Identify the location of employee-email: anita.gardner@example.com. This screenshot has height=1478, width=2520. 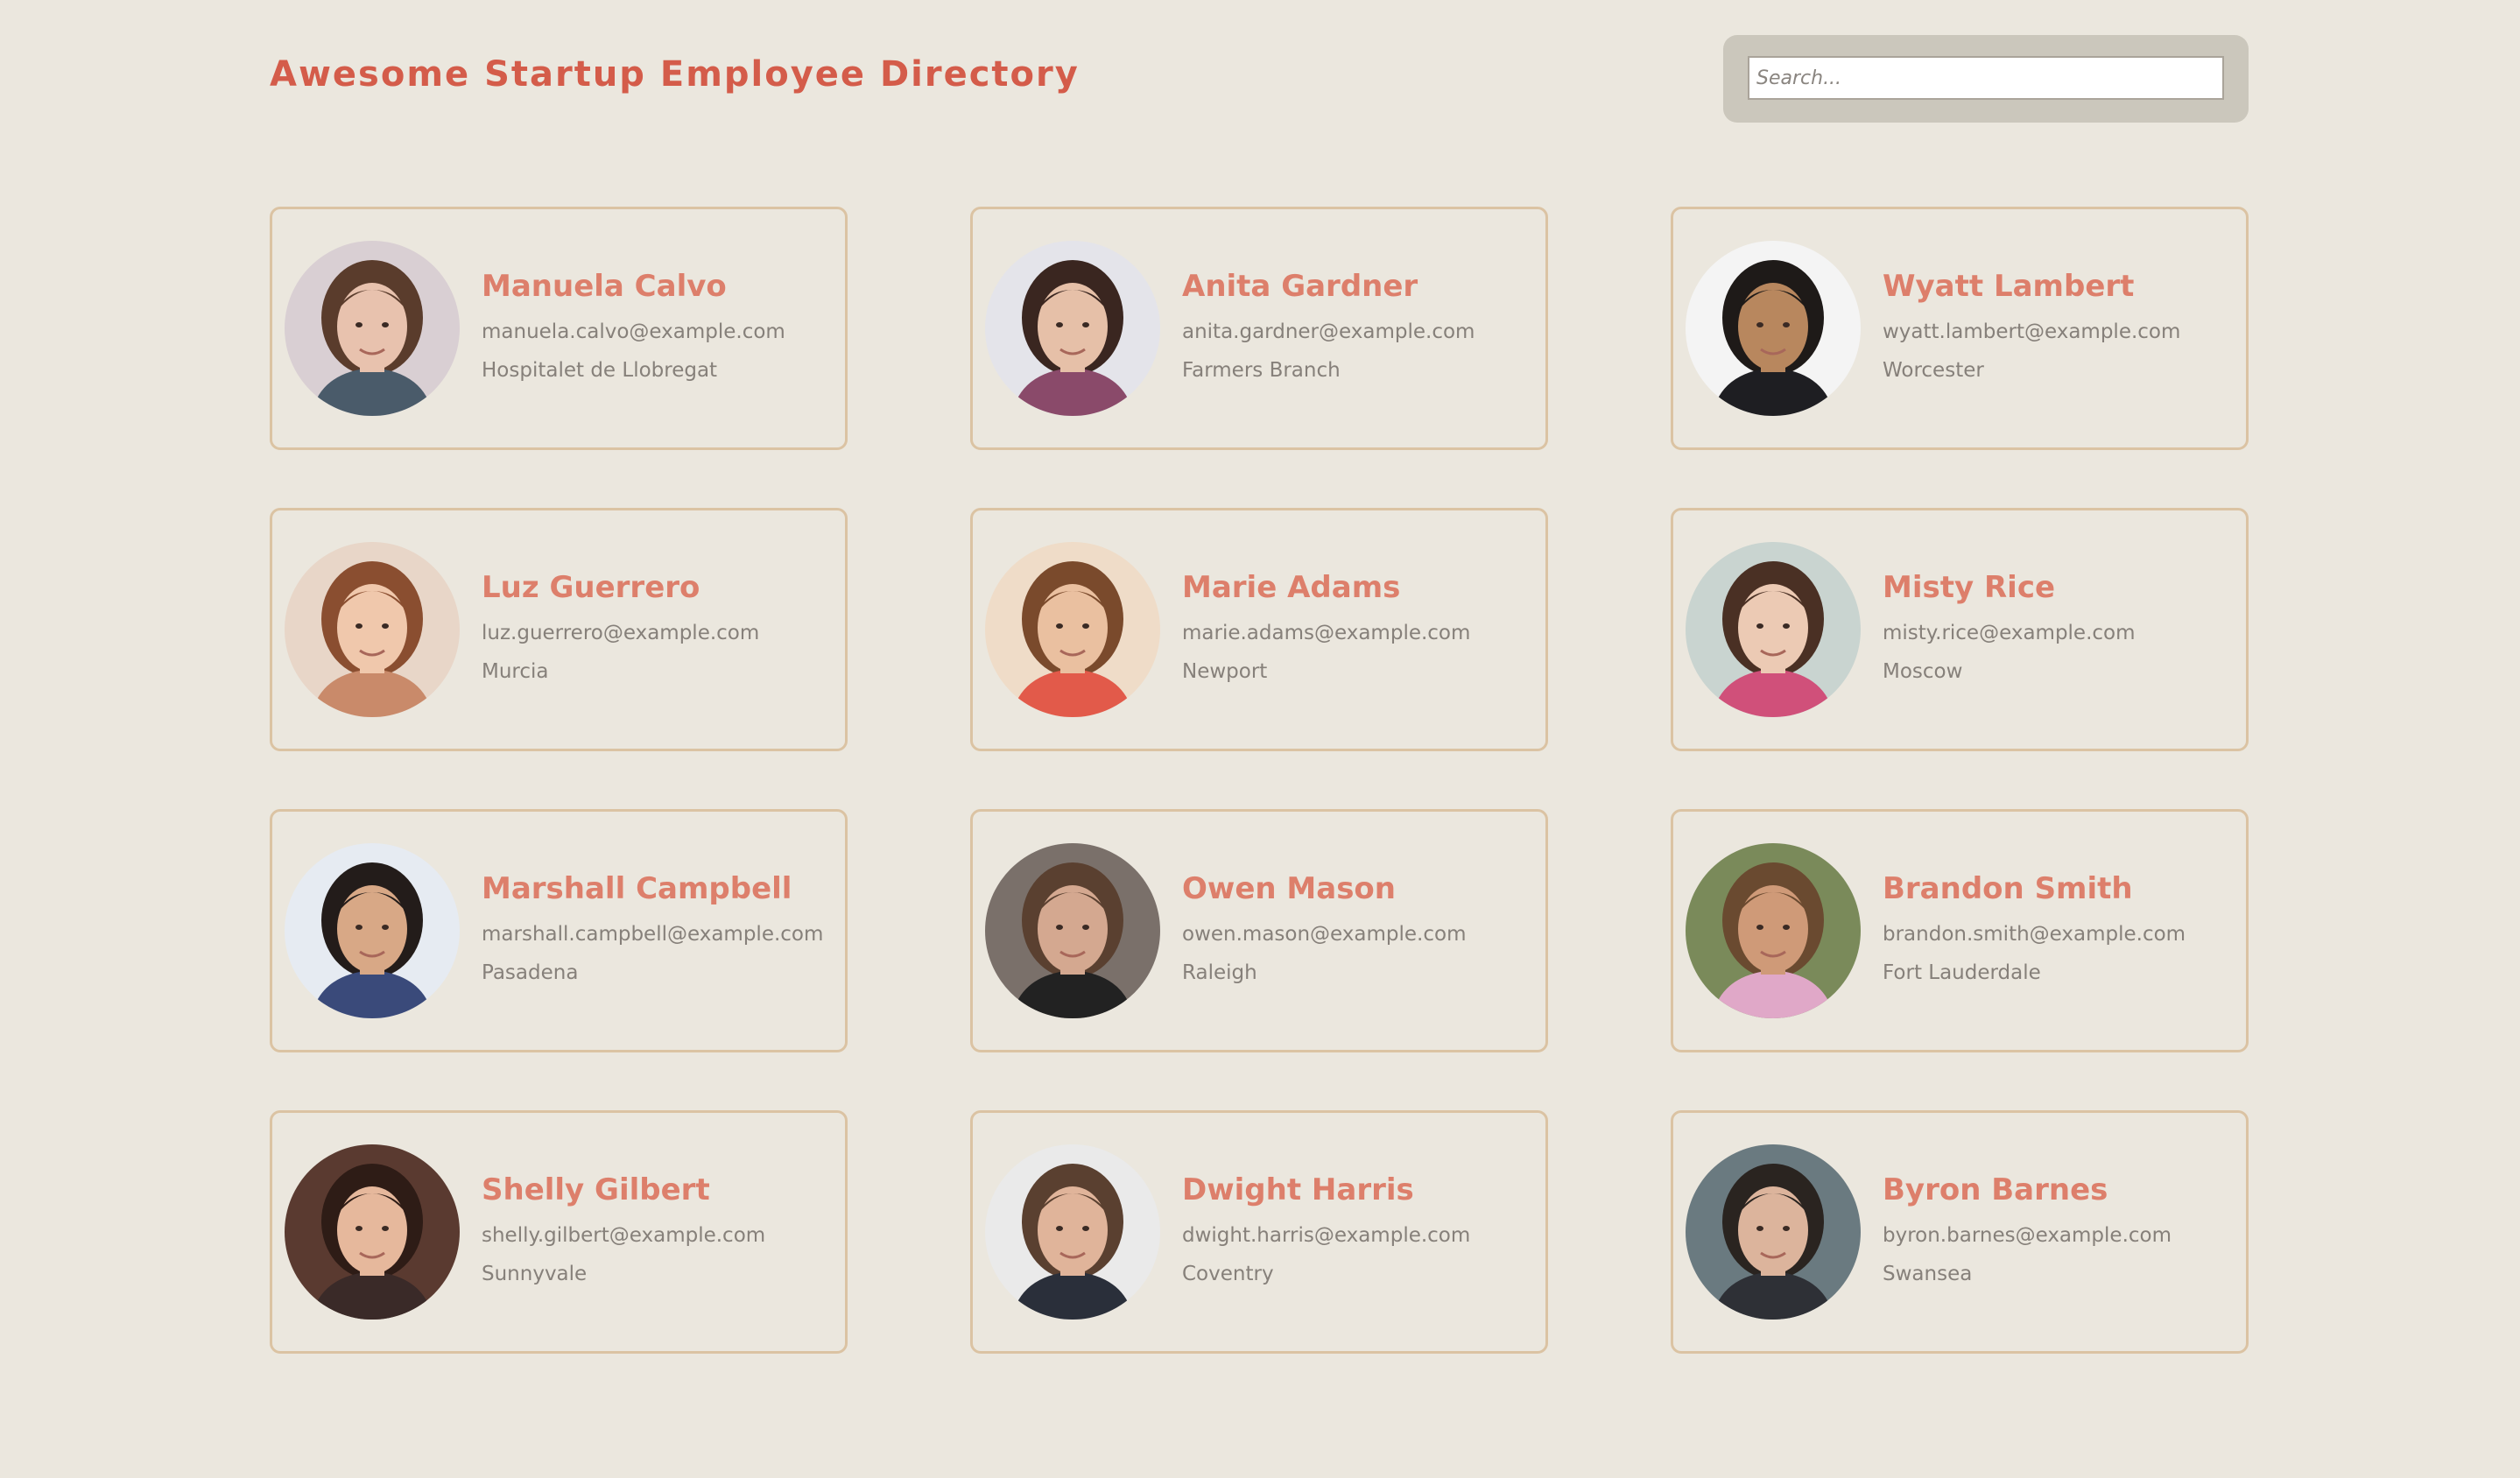
(1328, 331).